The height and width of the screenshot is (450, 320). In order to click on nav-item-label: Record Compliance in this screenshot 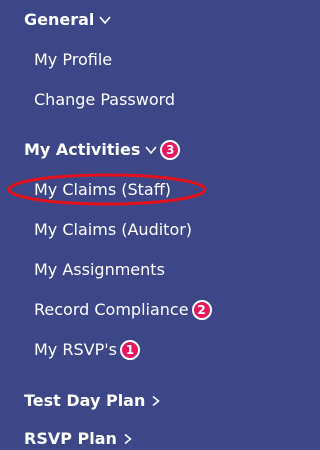, I will do `click(111, 309)`.